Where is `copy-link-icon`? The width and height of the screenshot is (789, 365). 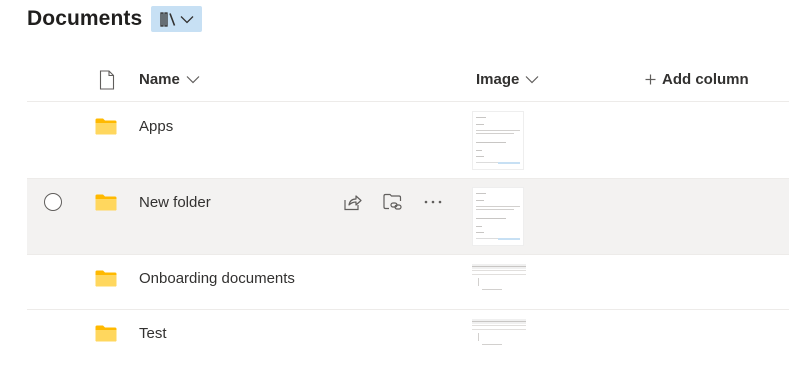
copy-link-icon is located at coordinates (392, 201).